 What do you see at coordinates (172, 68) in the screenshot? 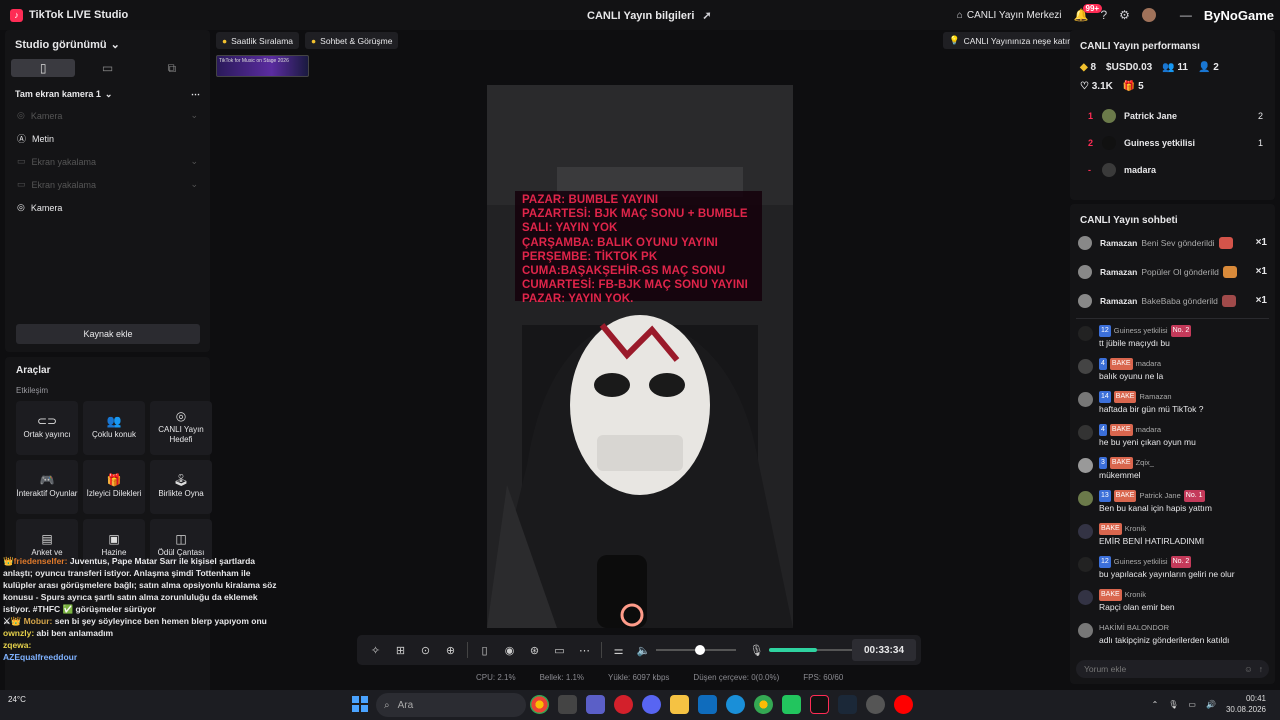
I see `layout-mode-button: ⧉` at bounding box center [172, 68].